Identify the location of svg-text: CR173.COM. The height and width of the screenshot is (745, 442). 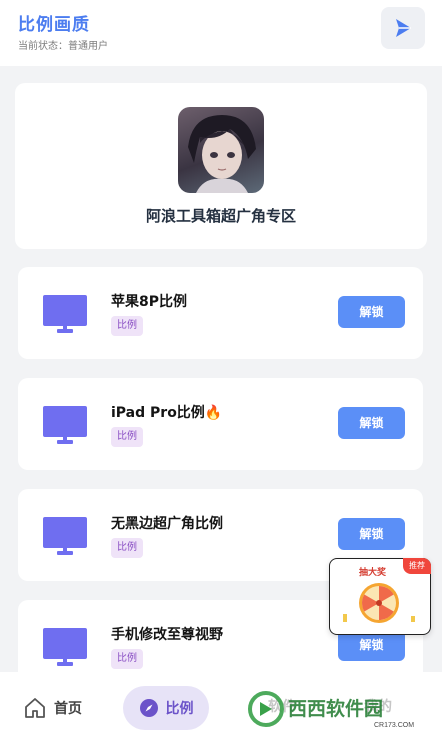
(394, 725).